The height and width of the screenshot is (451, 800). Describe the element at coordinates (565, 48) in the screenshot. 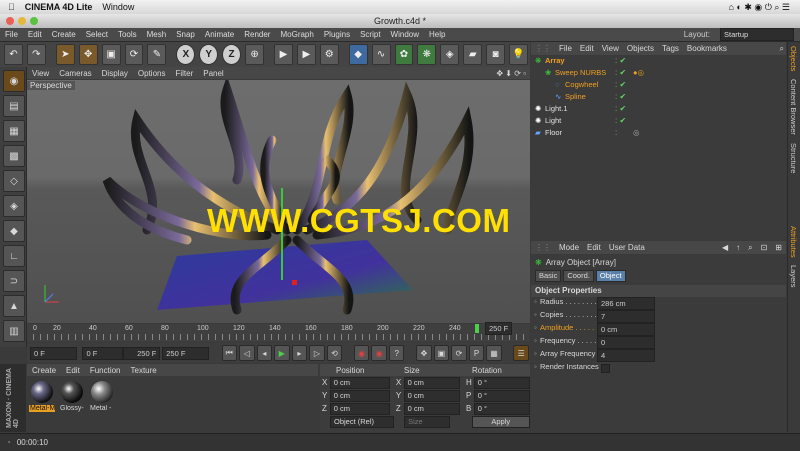

I see `objects-menu-file: File` at that location.